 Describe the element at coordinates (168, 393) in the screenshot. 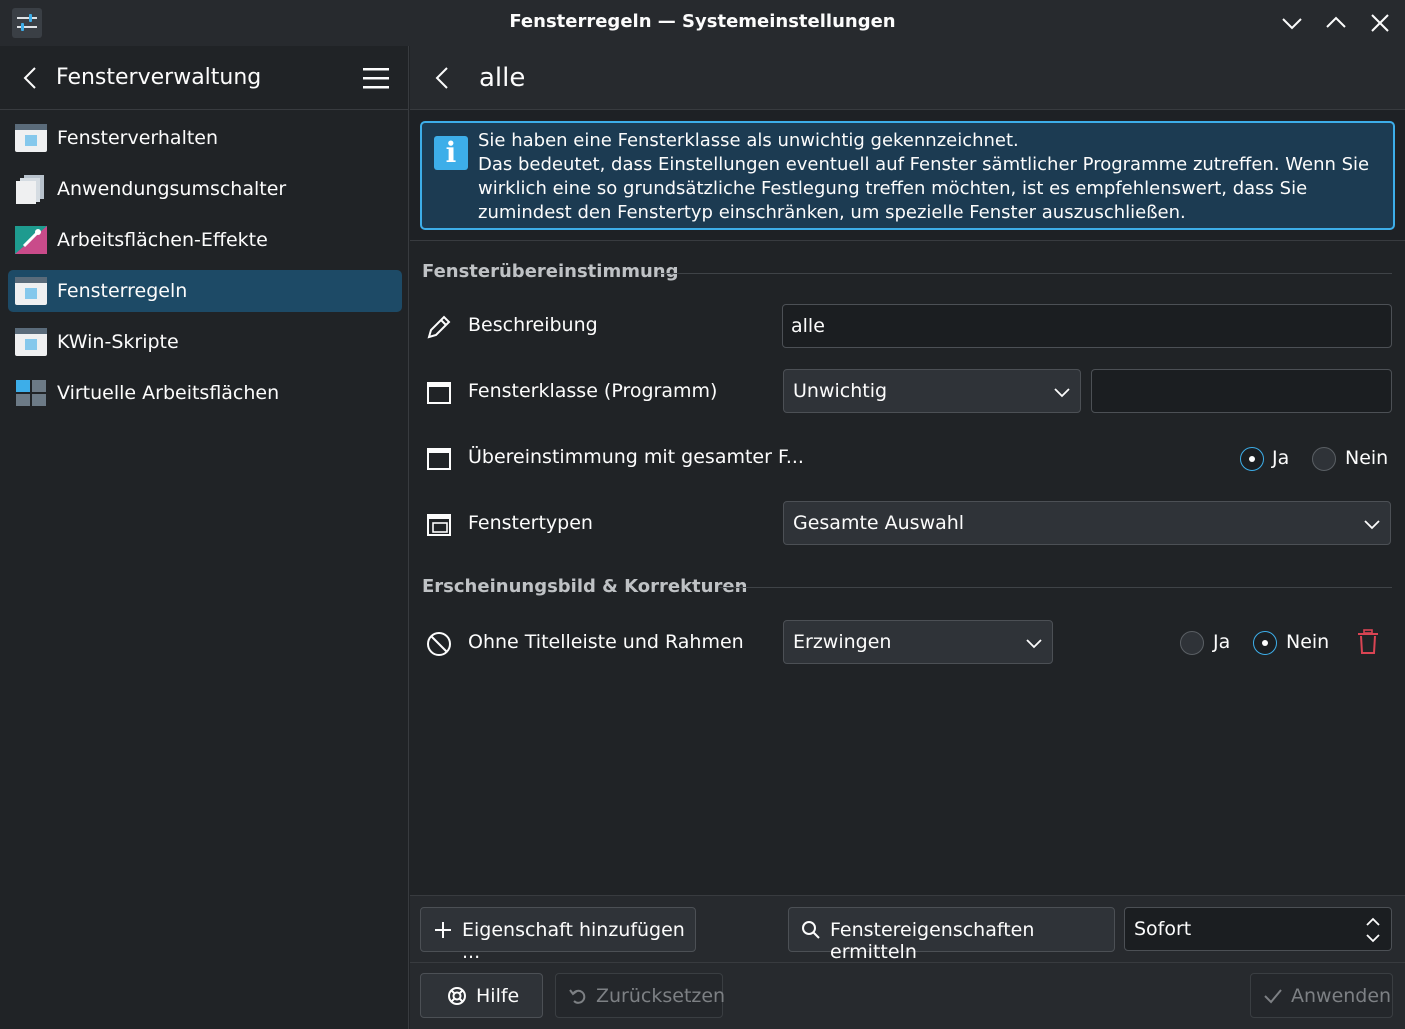

I see `sidebar-item-label: Virtuelle Arbeitsflächen` at that location.